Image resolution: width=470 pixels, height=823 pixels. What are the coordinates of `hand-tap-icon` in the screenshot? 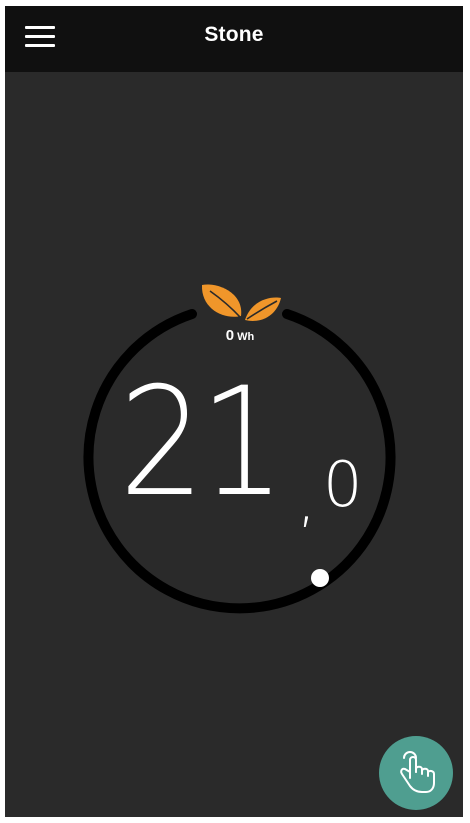 It's located at (417, 772).